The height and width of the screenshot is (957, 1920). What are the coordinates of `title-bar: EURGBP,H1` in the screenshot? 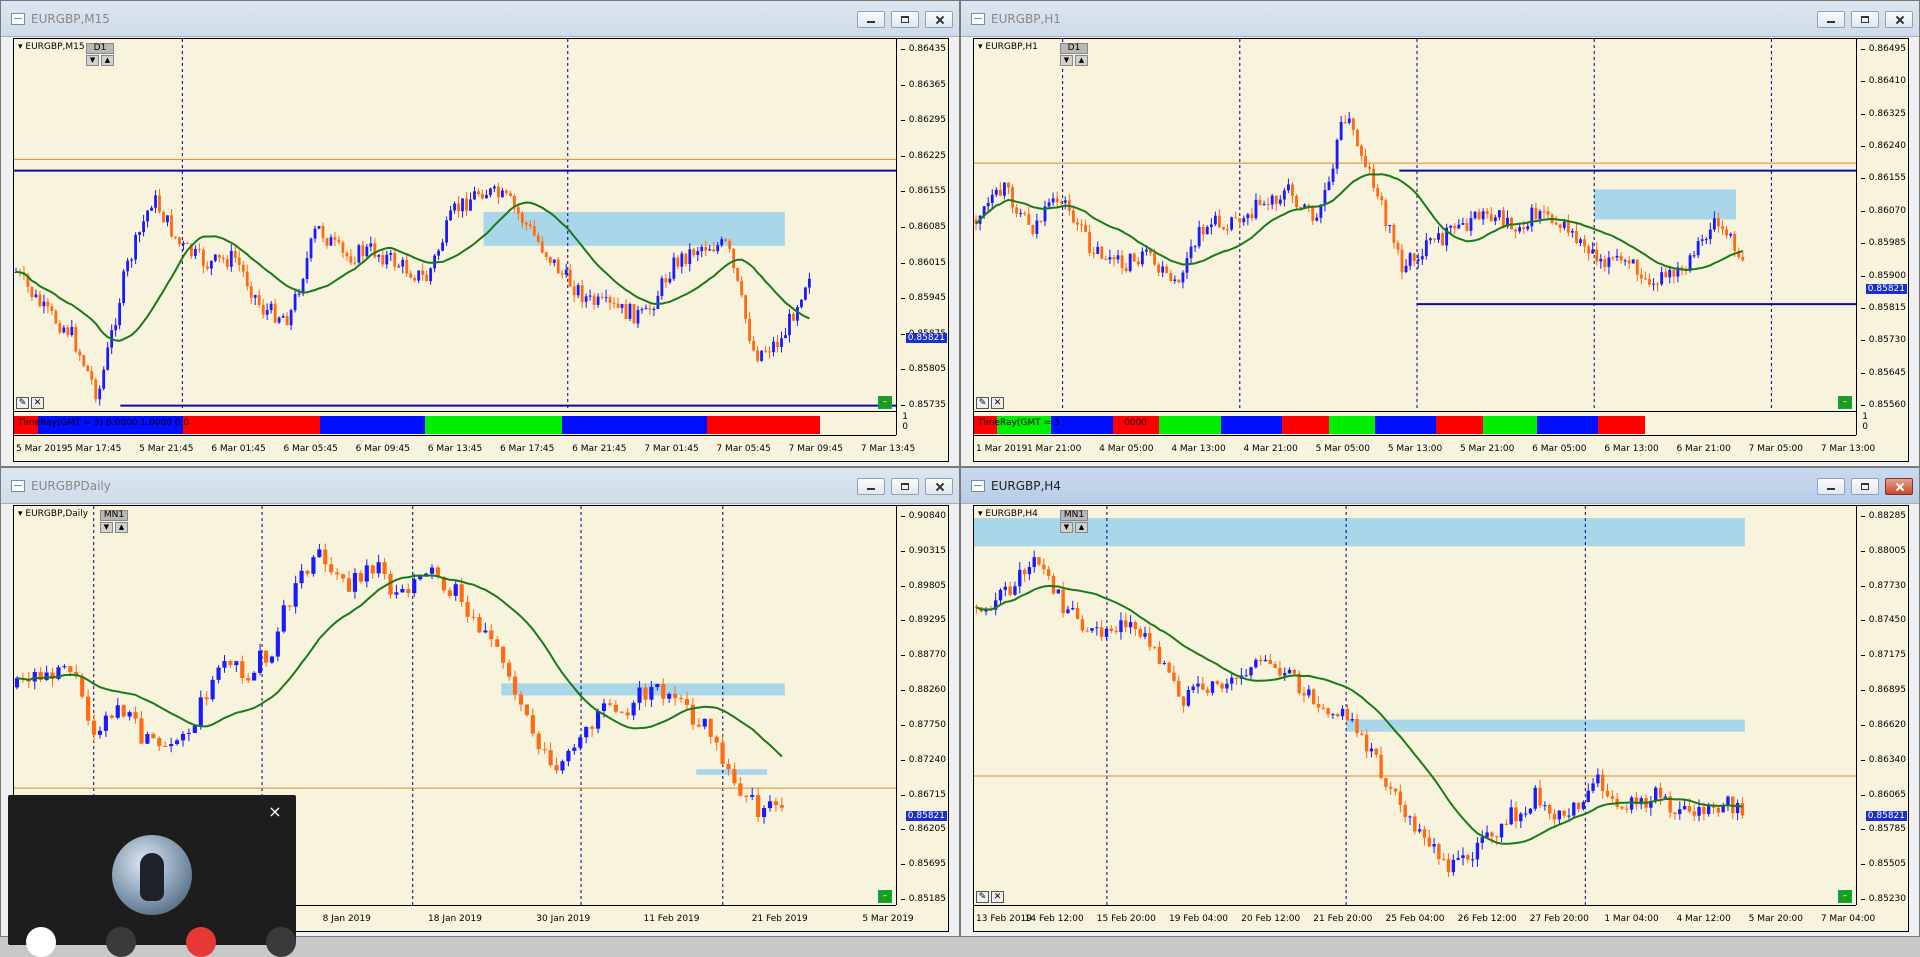 It's located at (1440, 19).